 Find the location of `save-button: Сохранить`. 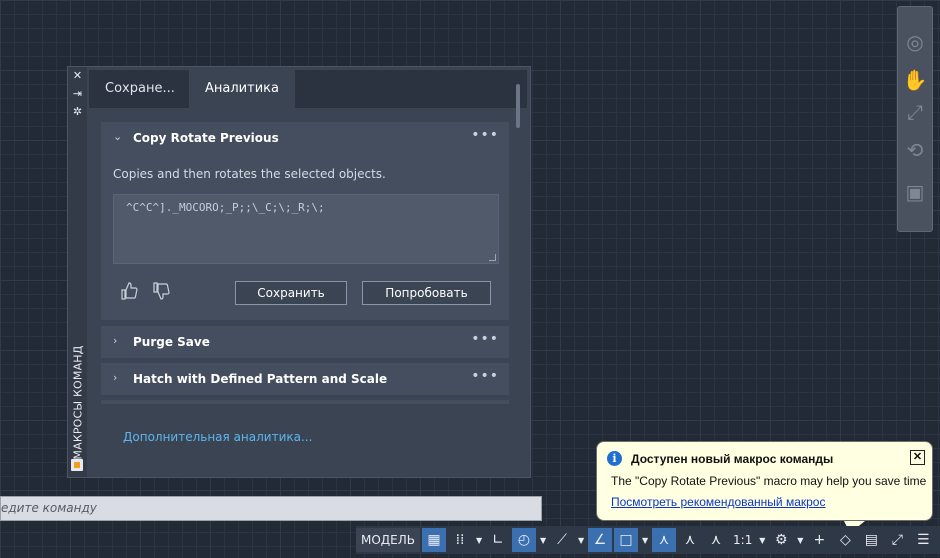

save-button: Сохранить is located at coordinates (291, 293).